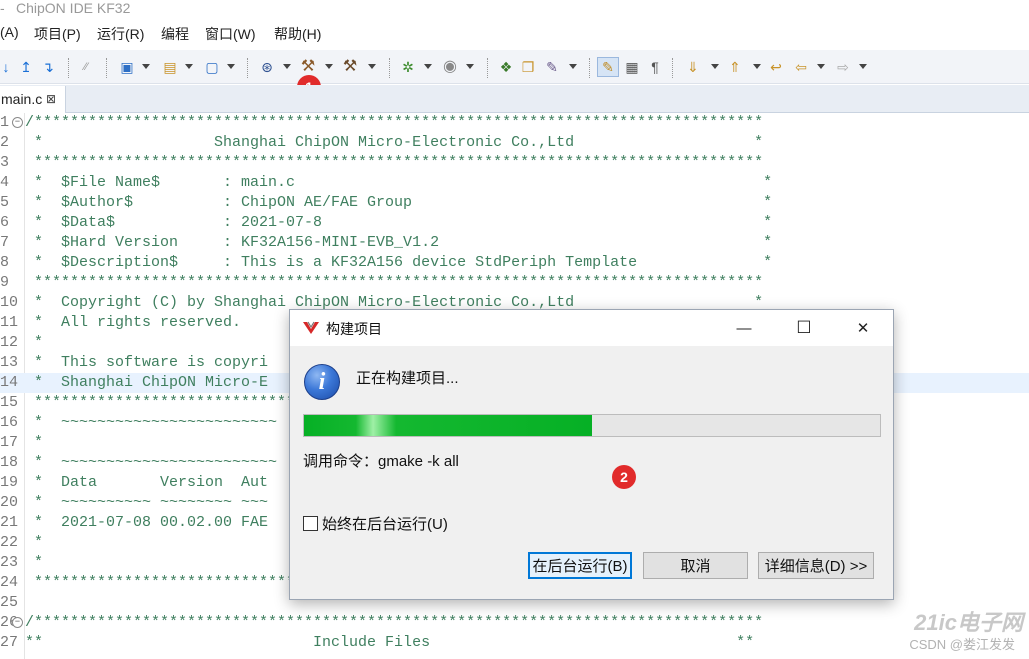 The height and width of the screenshot is (659, 1029). Describe the element at coordinates (230, 34) in the screenshot. I see `menu-item-window: 窗口(W)` at that location.